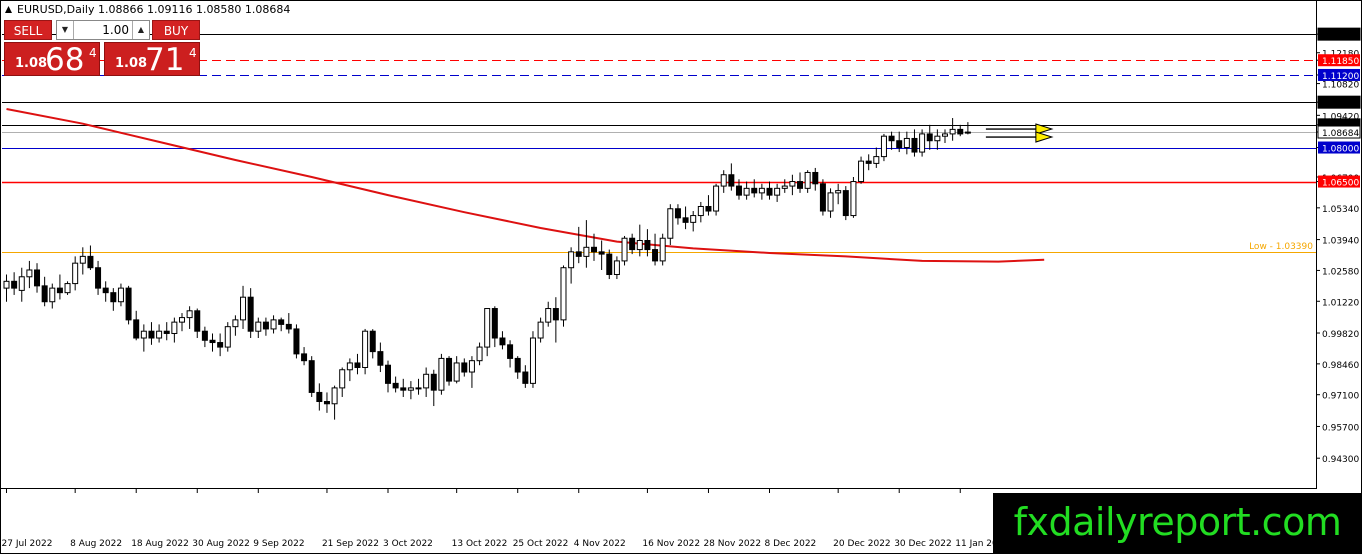 The image size is (1362, 554). Describe the element at coordinates (1340, 104) in the screenshot. I see `y-tick-label: 1.10000` at that location.